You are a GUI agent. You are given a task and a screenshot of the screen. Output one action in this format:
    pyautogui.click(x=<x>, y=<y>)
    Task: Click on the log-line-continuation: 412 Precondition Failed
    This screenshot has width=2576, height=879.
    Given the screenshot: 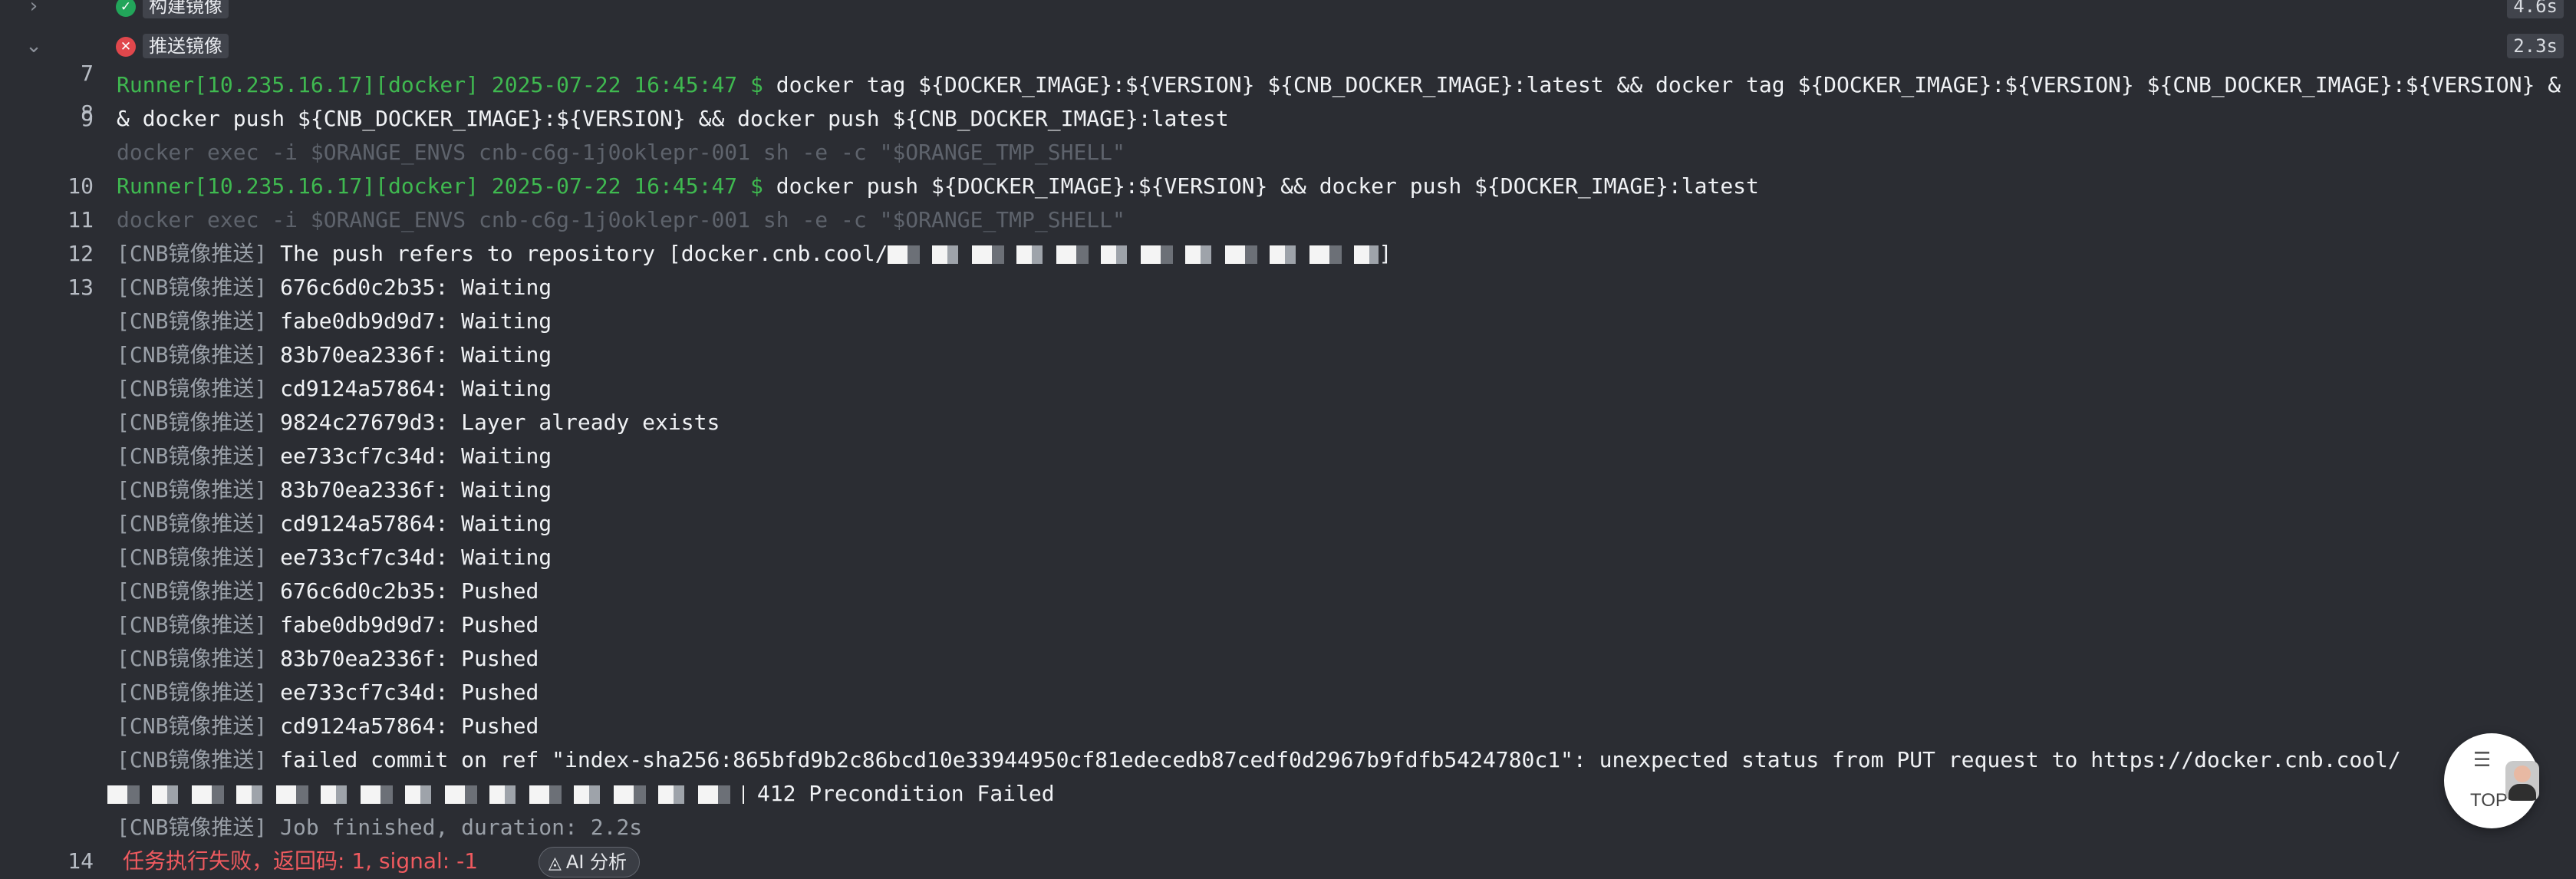 What is the action you would take?
    pyautogui.click(x=1288, y=794)
    